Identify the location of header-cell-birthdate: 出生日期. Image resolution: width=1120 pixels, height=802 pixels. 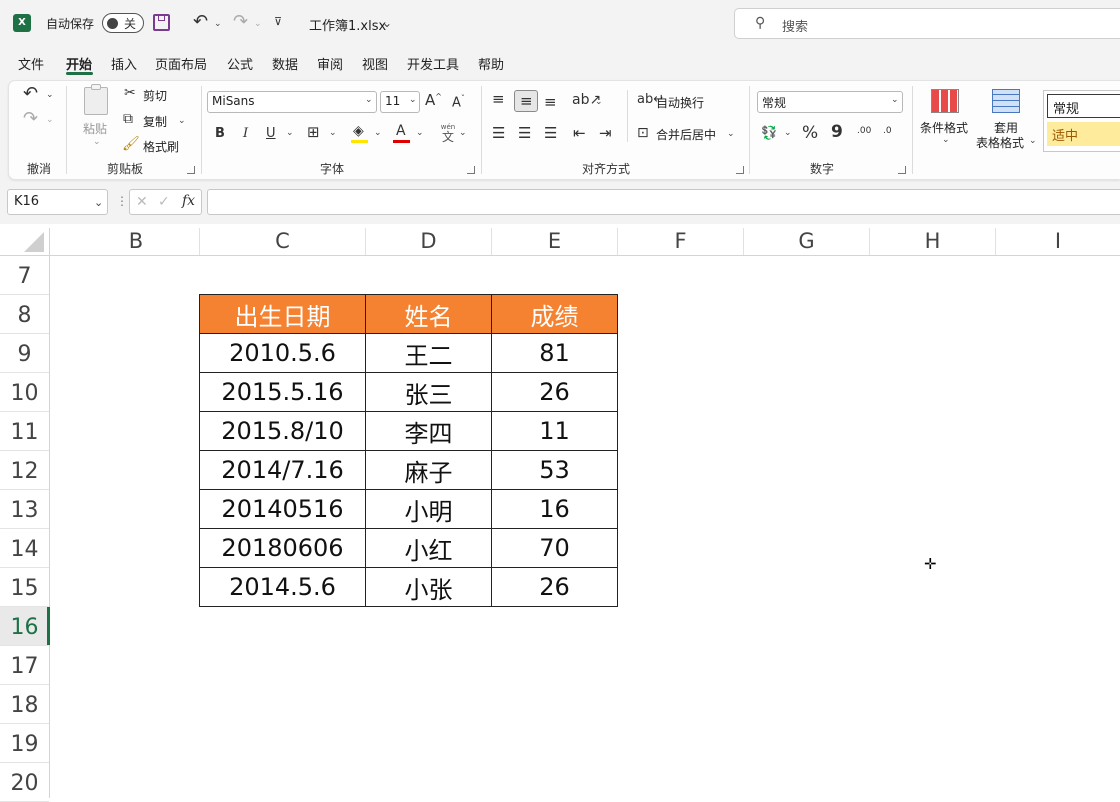
(282, 314).